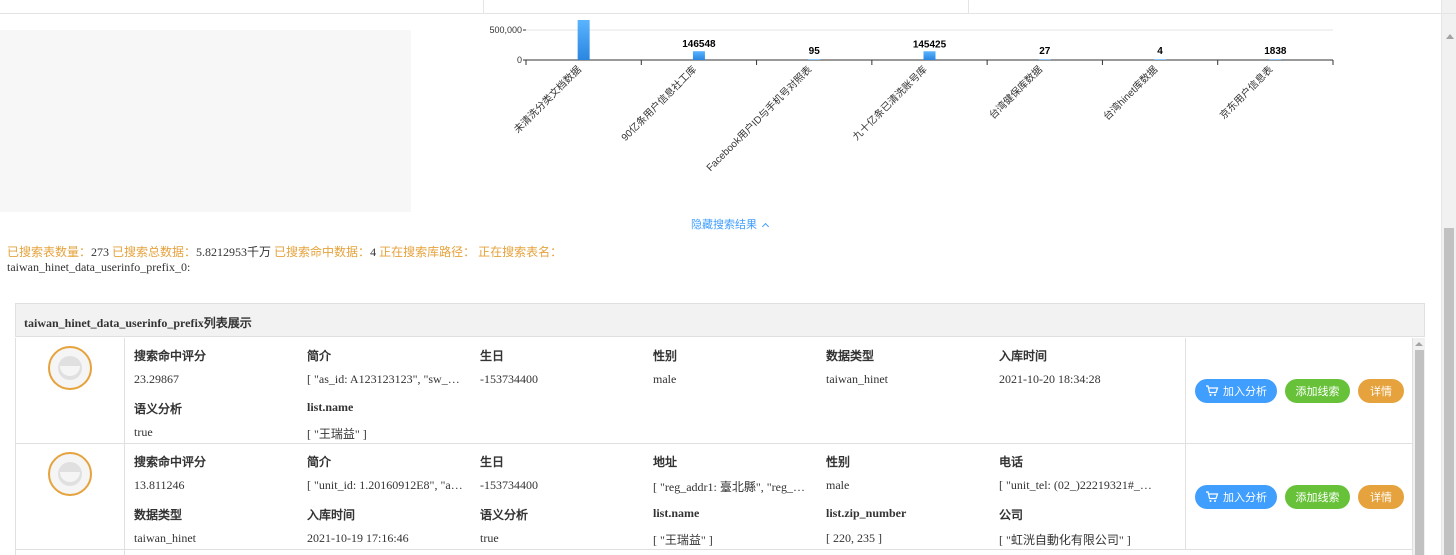  I want to click on page-scrollbar, so click(1448, 277).